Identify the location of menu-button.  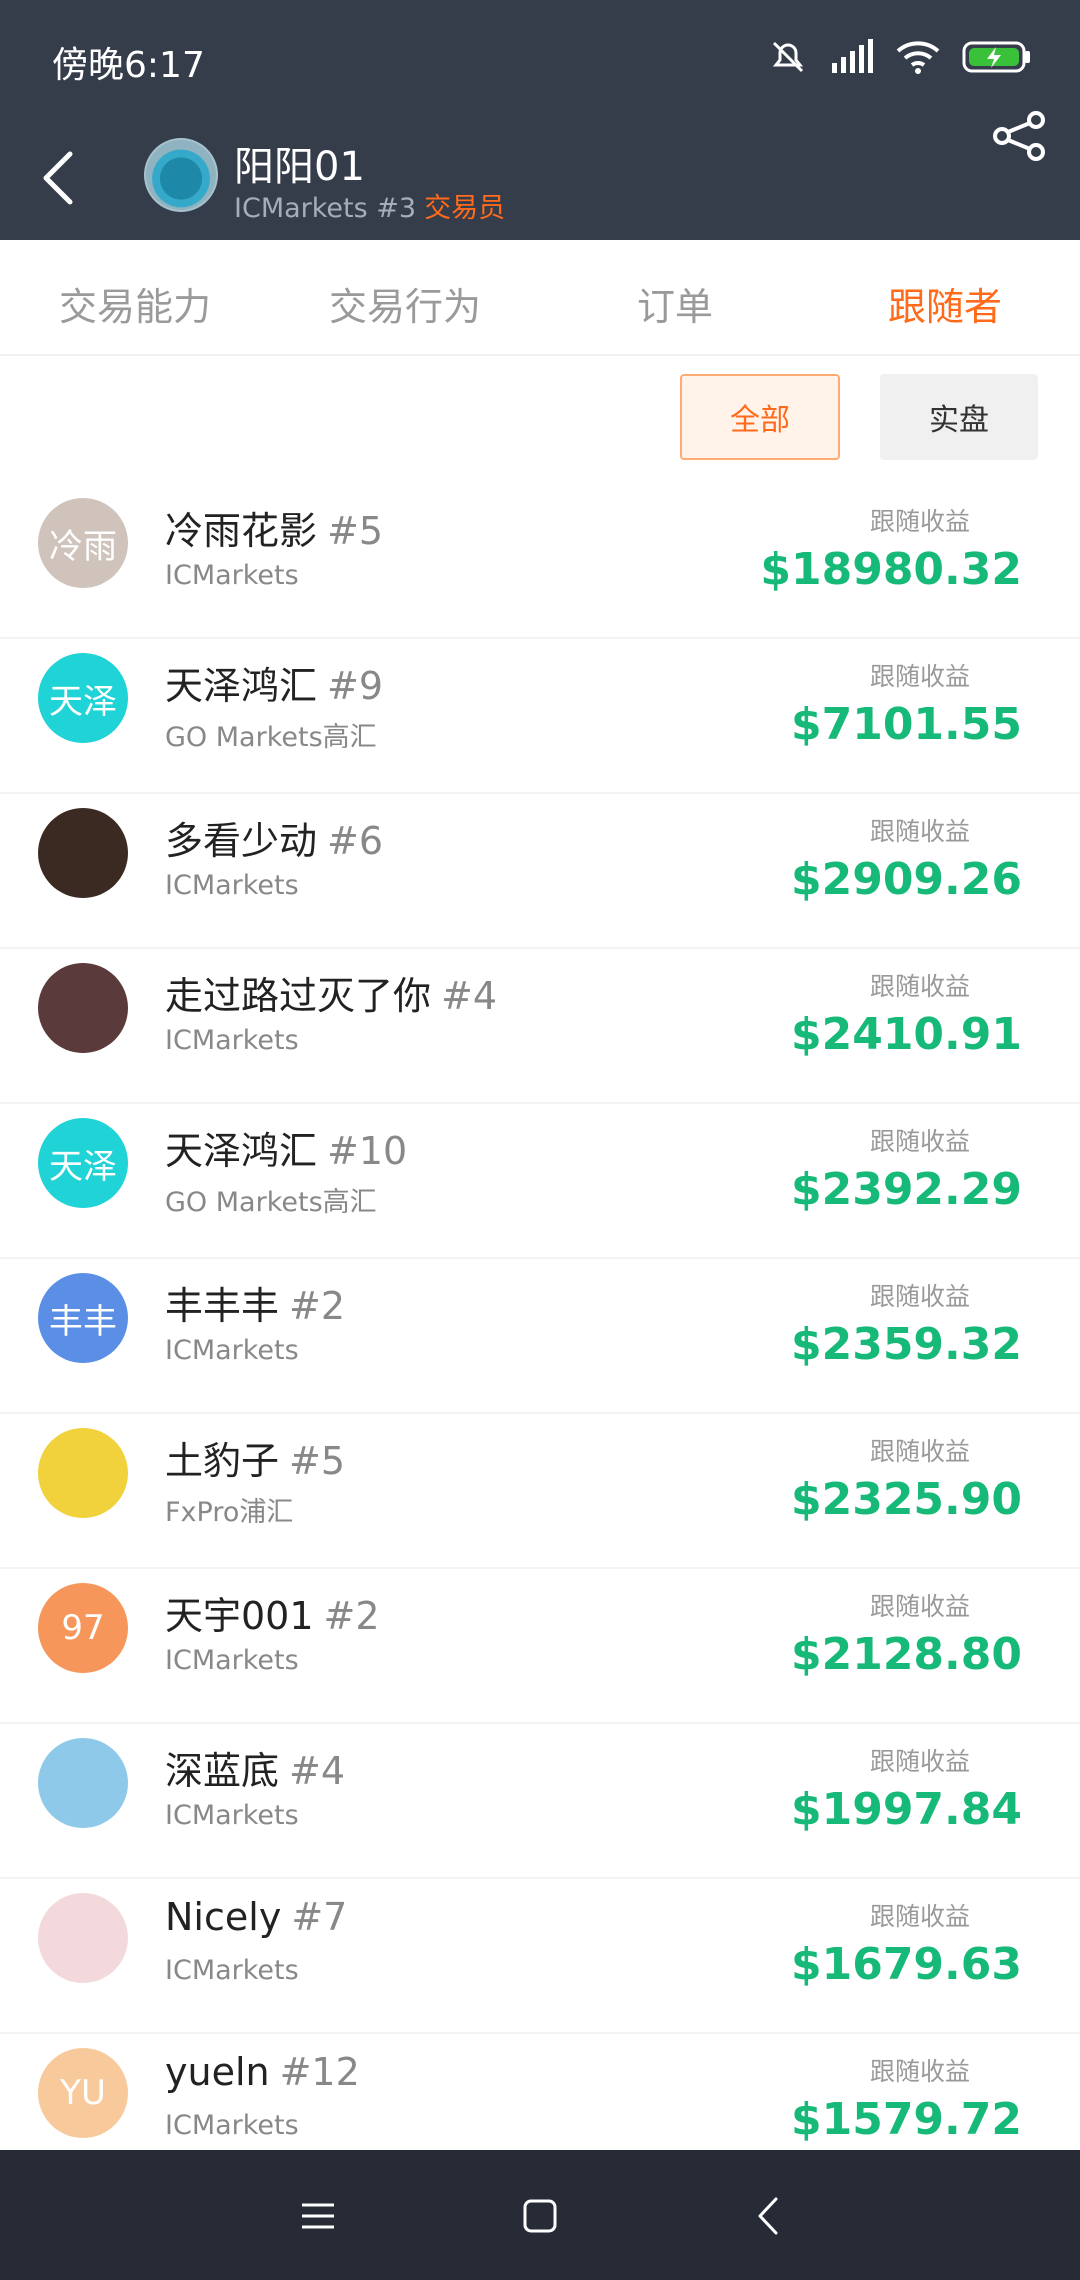
(318, 2216).